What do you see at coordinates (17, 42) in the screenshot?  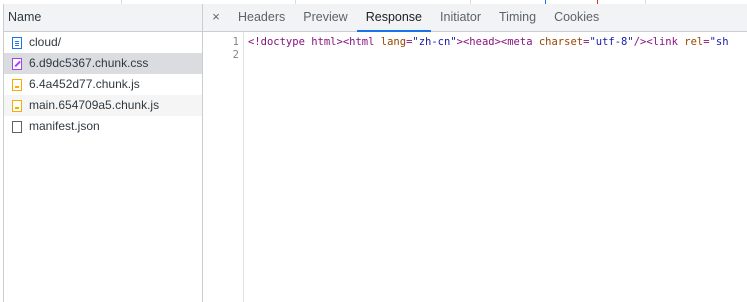 I see `document-icon` at bounding box center [17, 42].